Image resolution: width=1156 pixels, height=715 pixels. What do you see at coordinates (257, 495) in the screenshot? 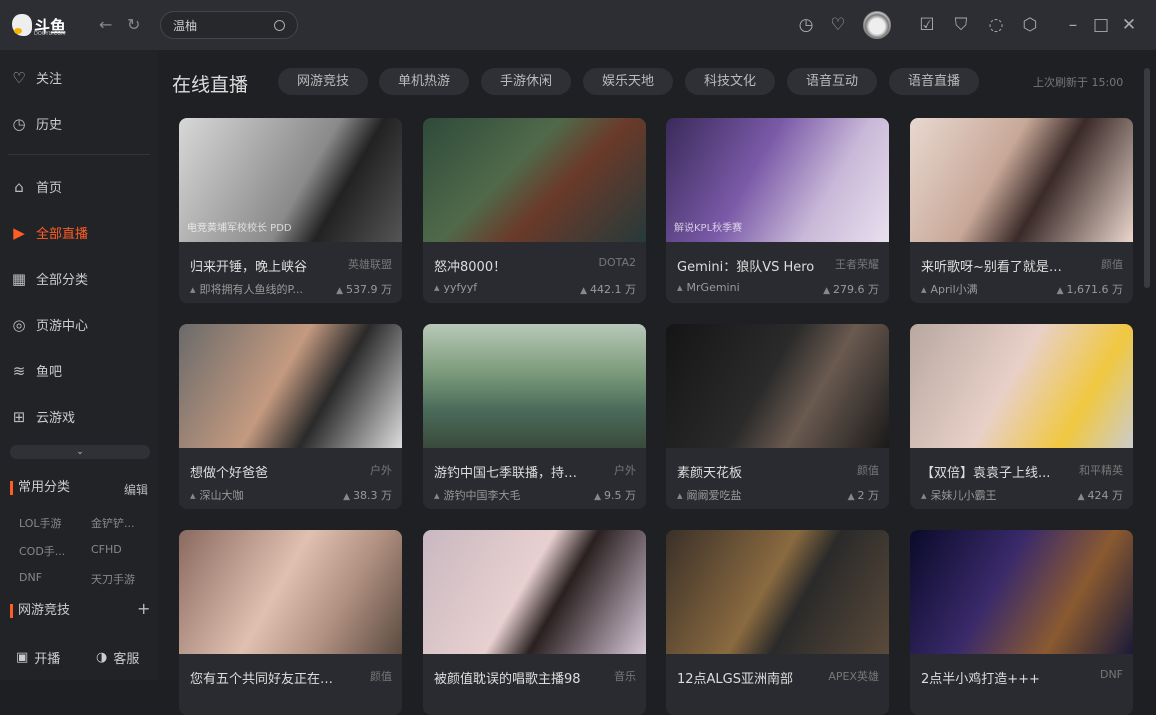
I see `streamer-name: 深山大咖` at bounding box center [257, 495].